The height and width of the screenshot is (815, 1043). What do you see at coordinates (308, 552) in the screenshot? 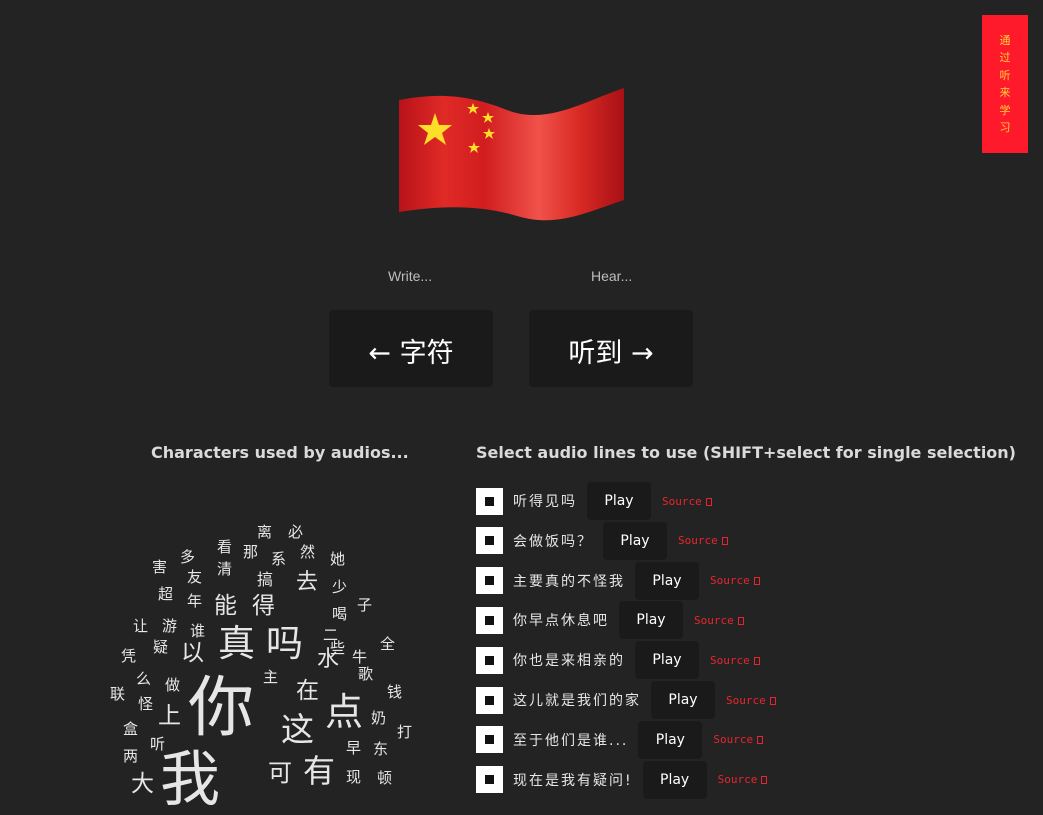
I see `cloud-character: 然` at bounding box center [308, 552].